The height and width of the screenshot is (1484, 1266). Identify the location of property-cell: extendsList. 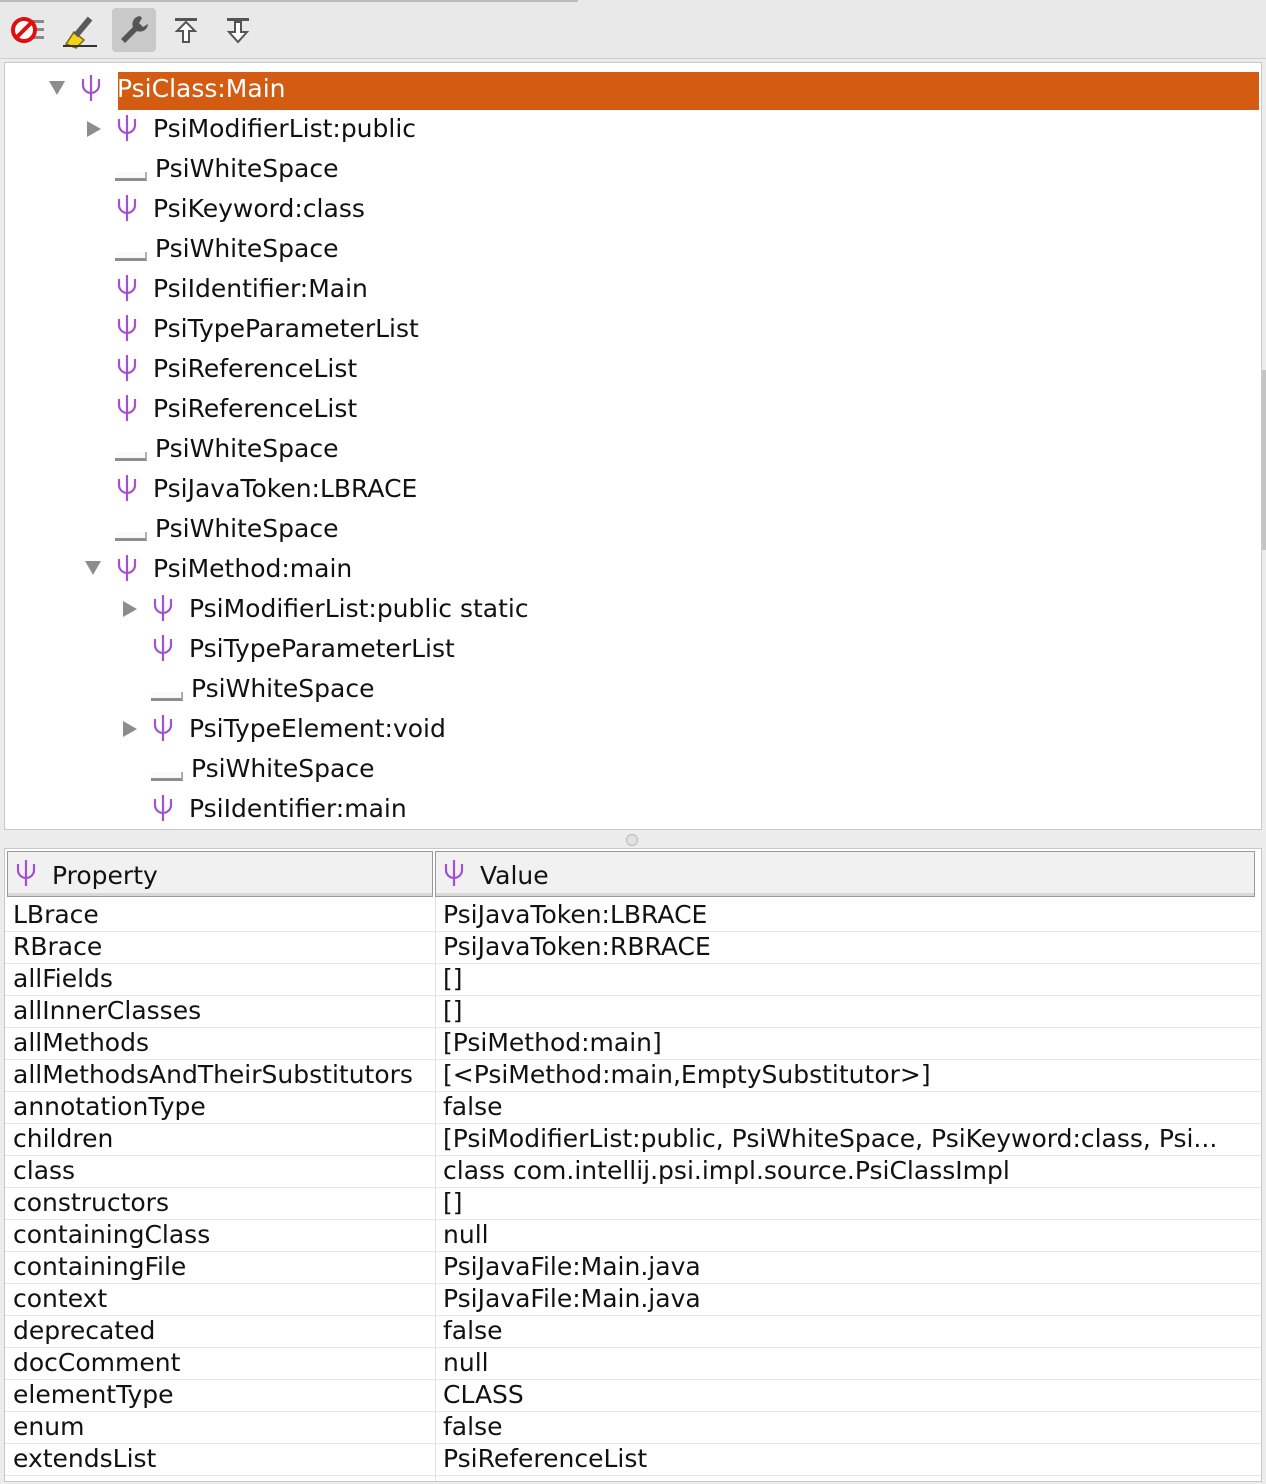
(85, 1458).